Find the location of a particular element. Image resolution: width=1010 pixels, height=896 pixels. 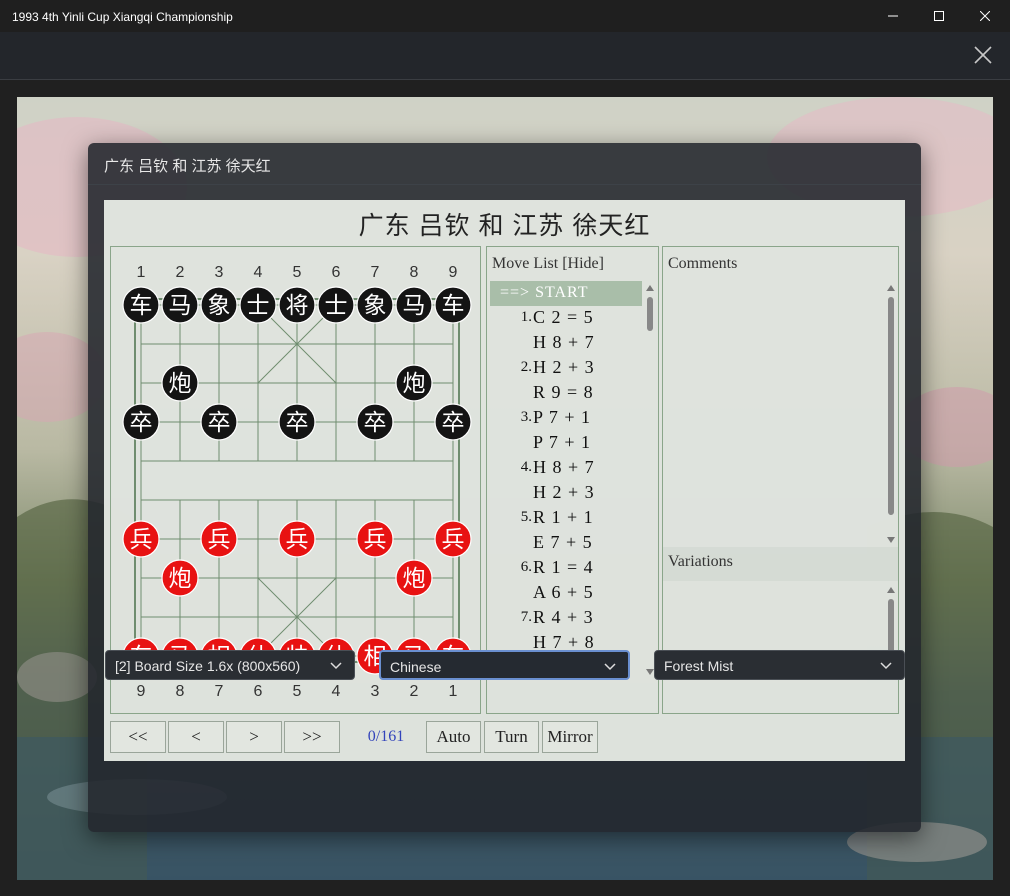

move-list-item: 7. R 4 + 3 is located at coordinates (566, 618).